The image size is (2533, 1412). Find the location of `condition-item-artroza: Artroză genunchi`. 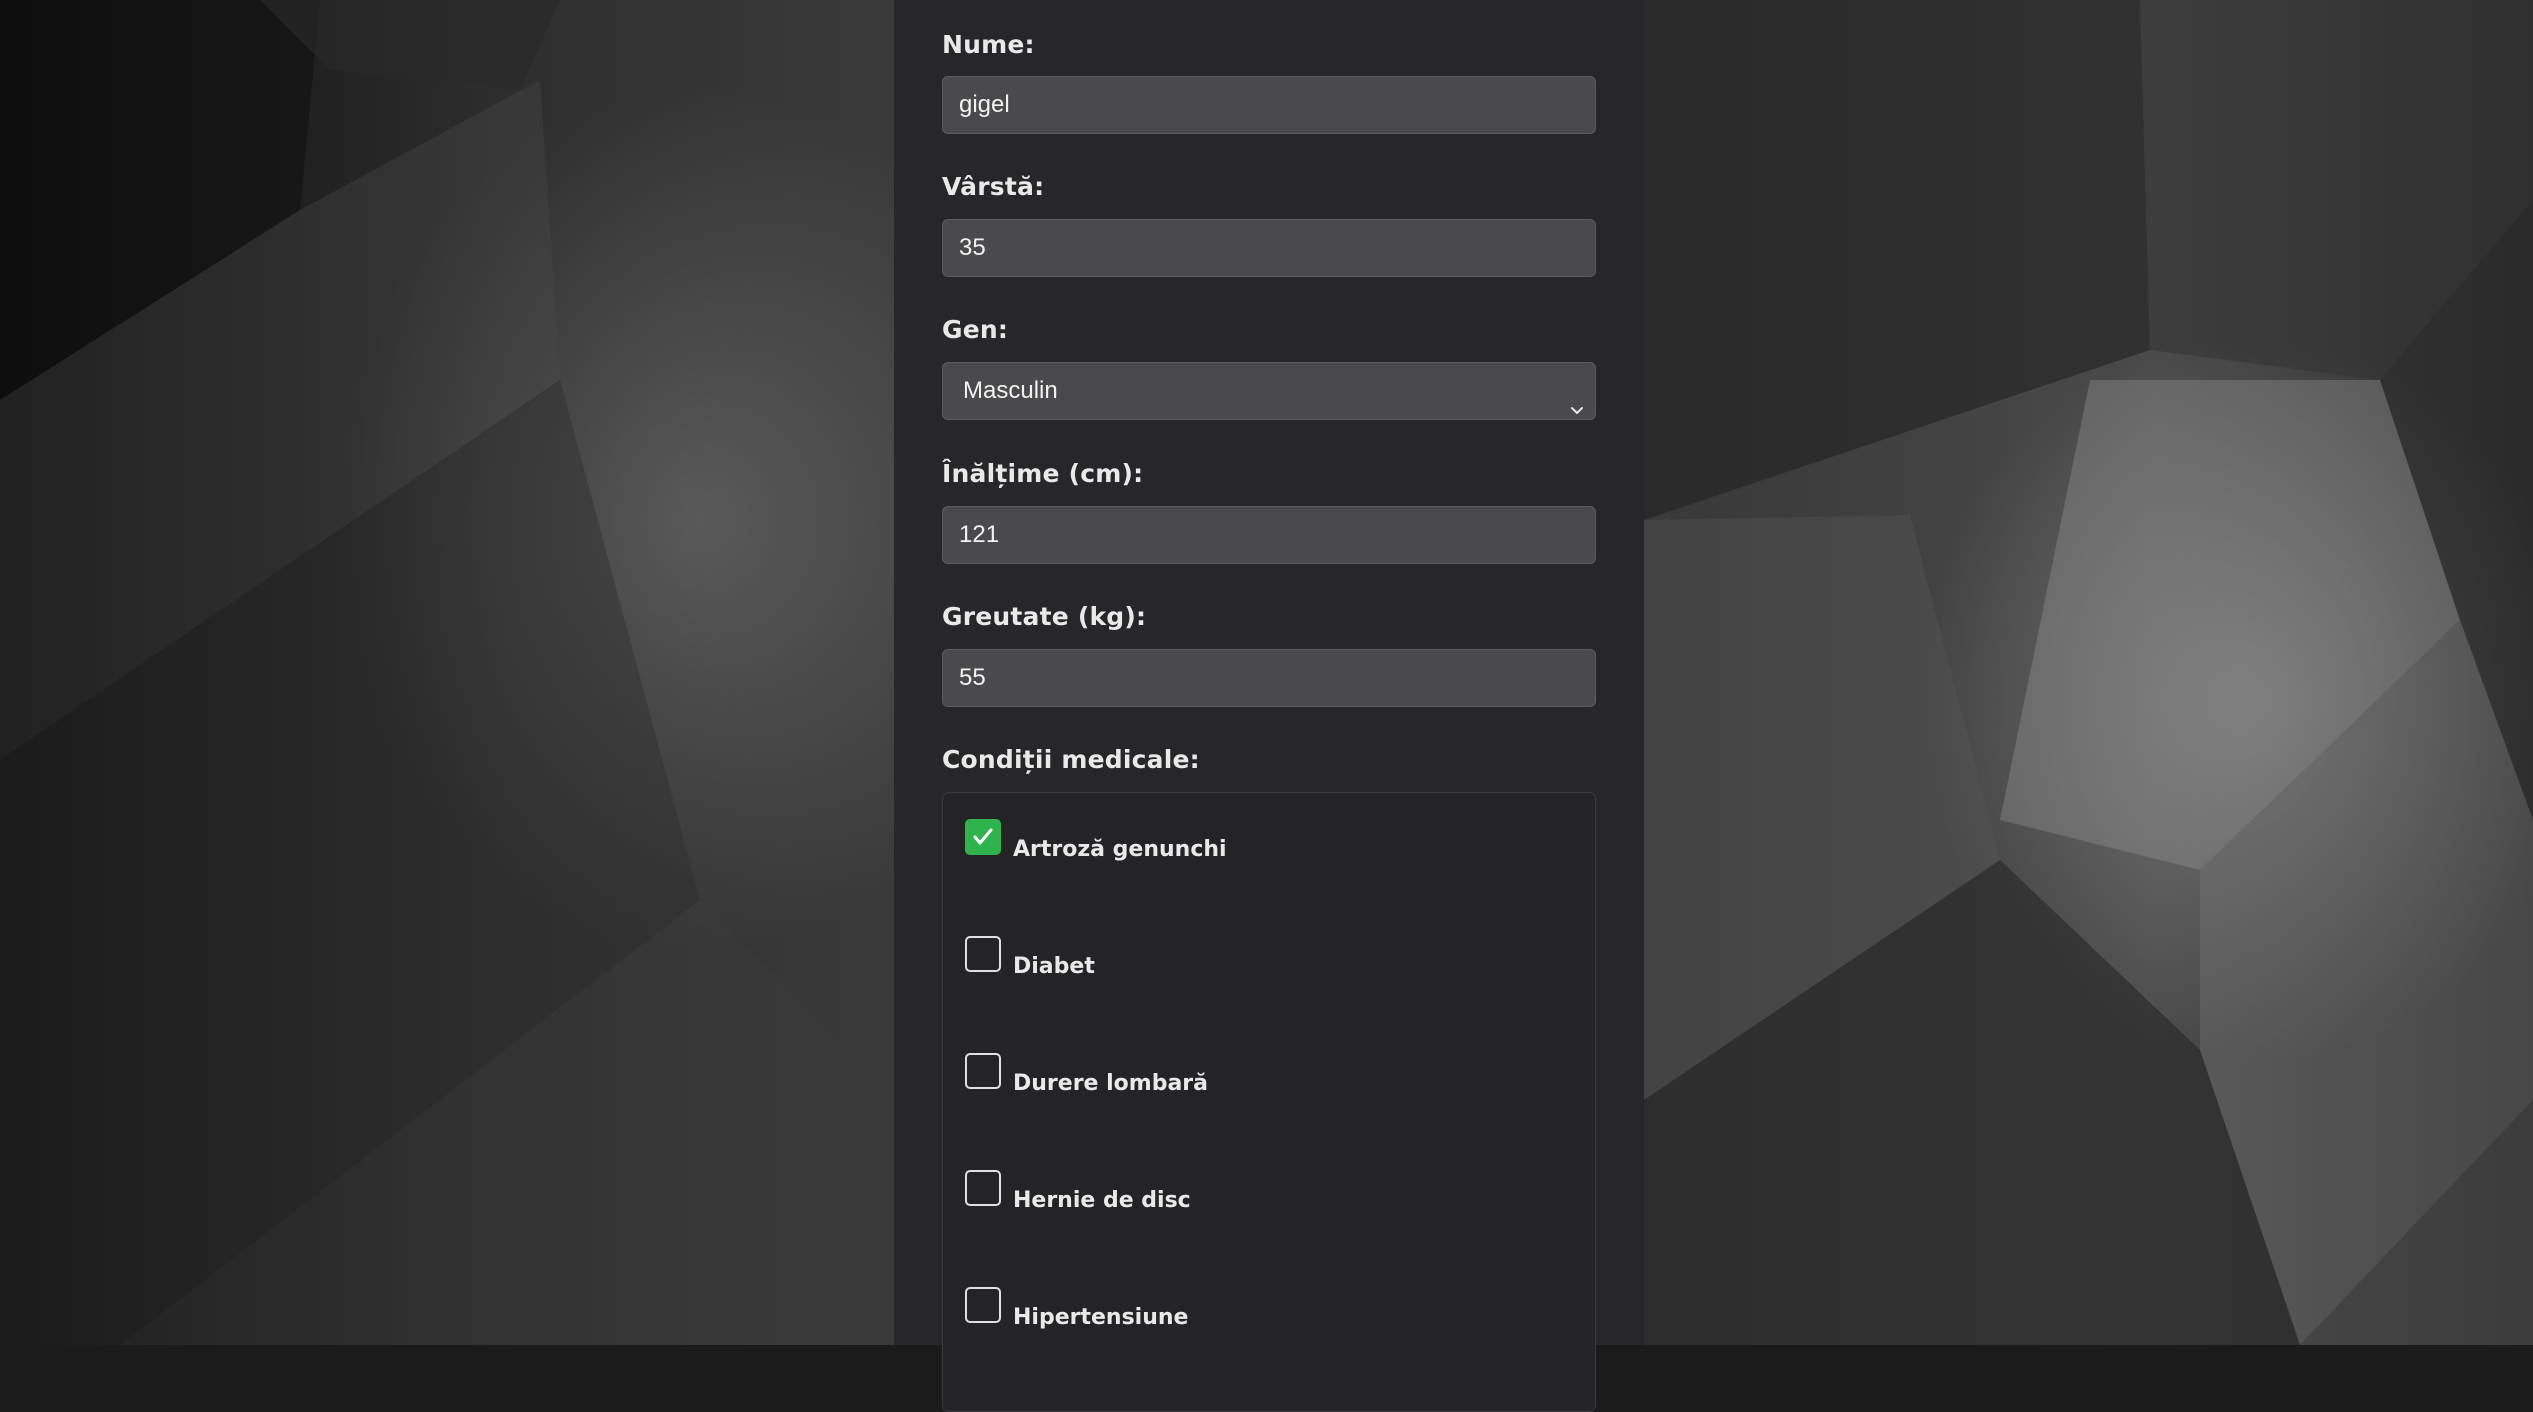

condition-item-artroza: Artroză genunchi is located at coordinates (1265, 849).